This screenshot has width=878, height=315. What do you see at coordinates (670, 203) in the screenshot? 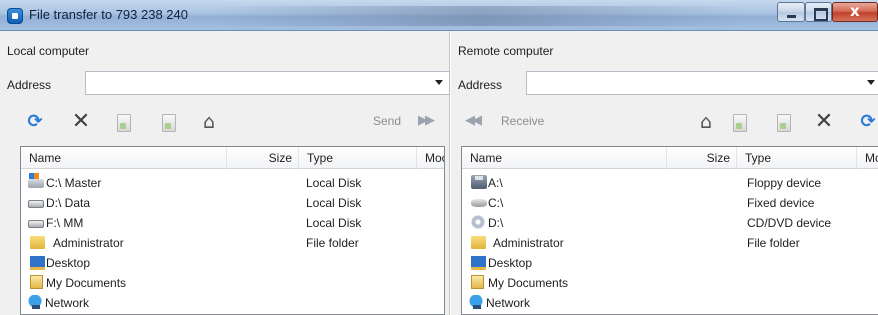
I see `list-item: C:\ Fixed device` at bounding box center [670, 203].